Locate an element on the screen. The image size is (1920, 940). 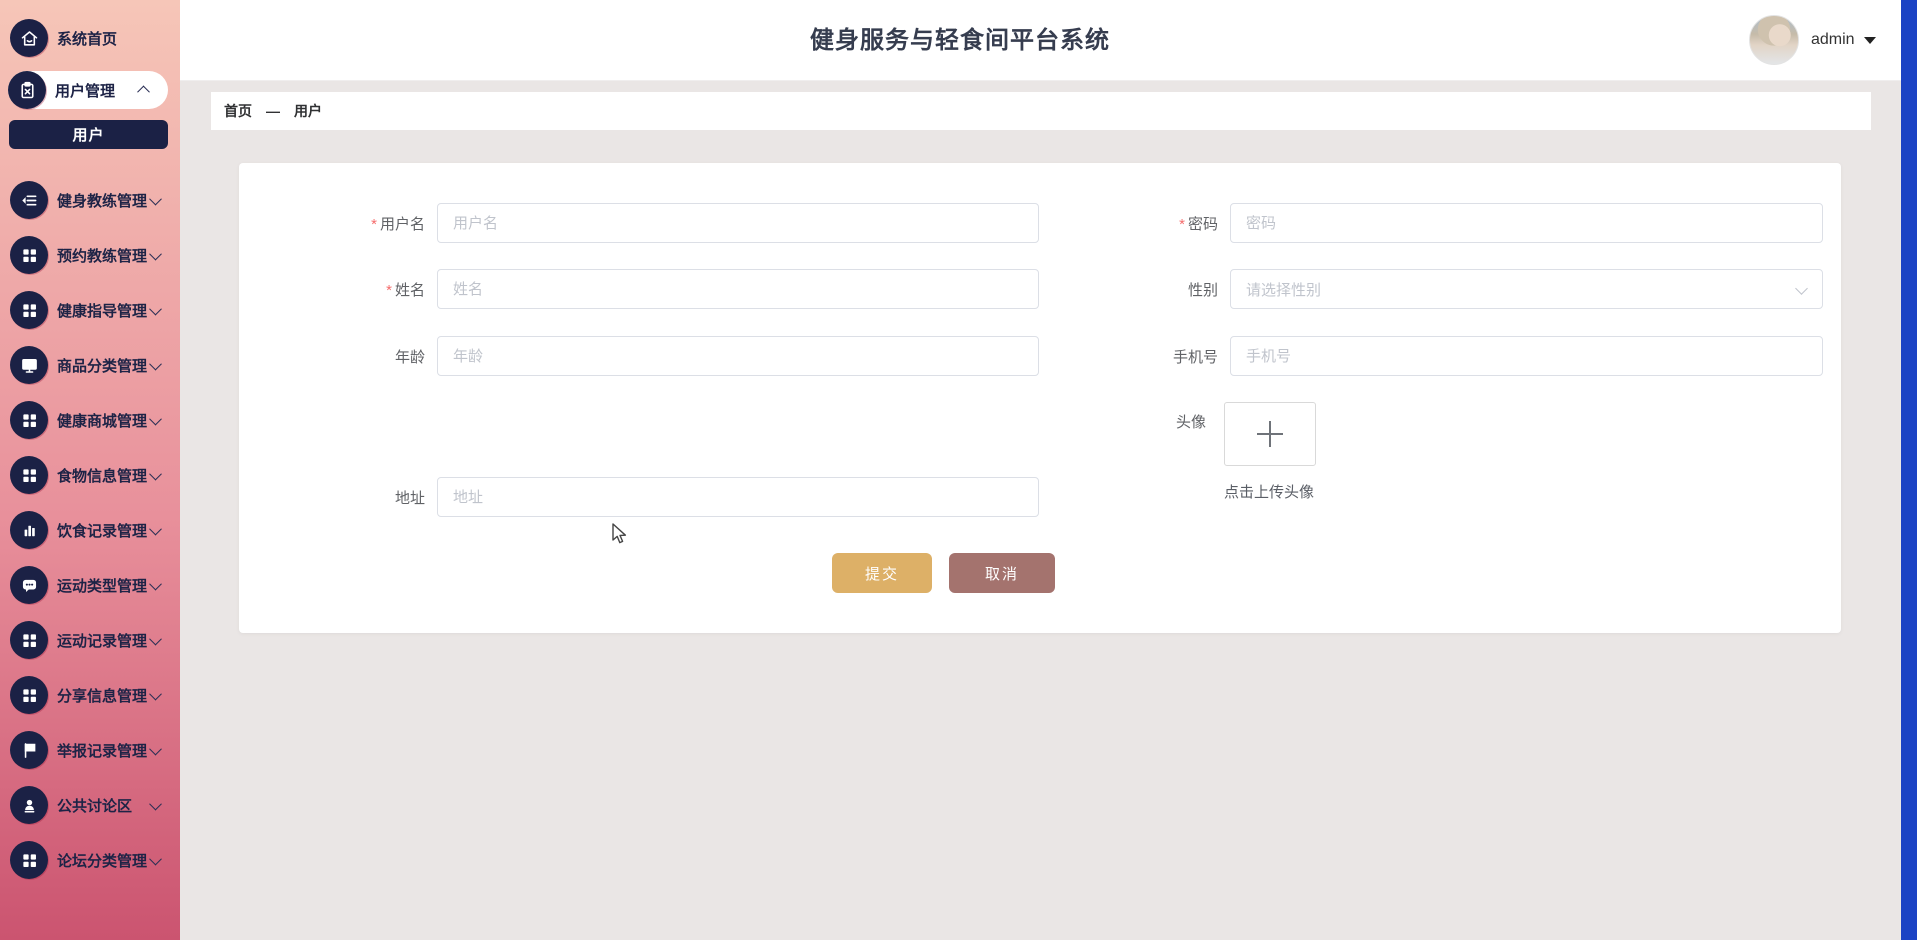
address-label: 地址 is located at coordinates (409, 498).